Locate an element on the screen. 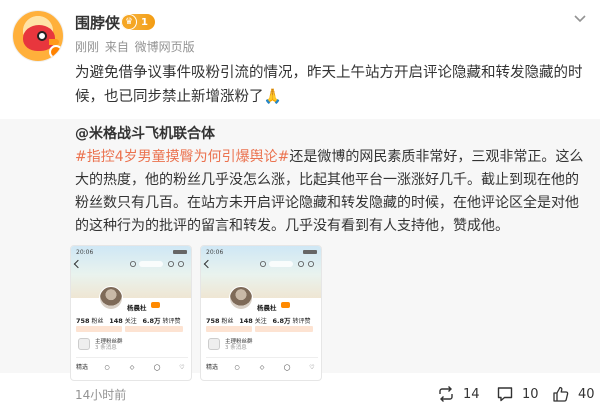 This screenshot has height=414, width=600. post-time: 刚刚 is located at coordinates (87, 47).